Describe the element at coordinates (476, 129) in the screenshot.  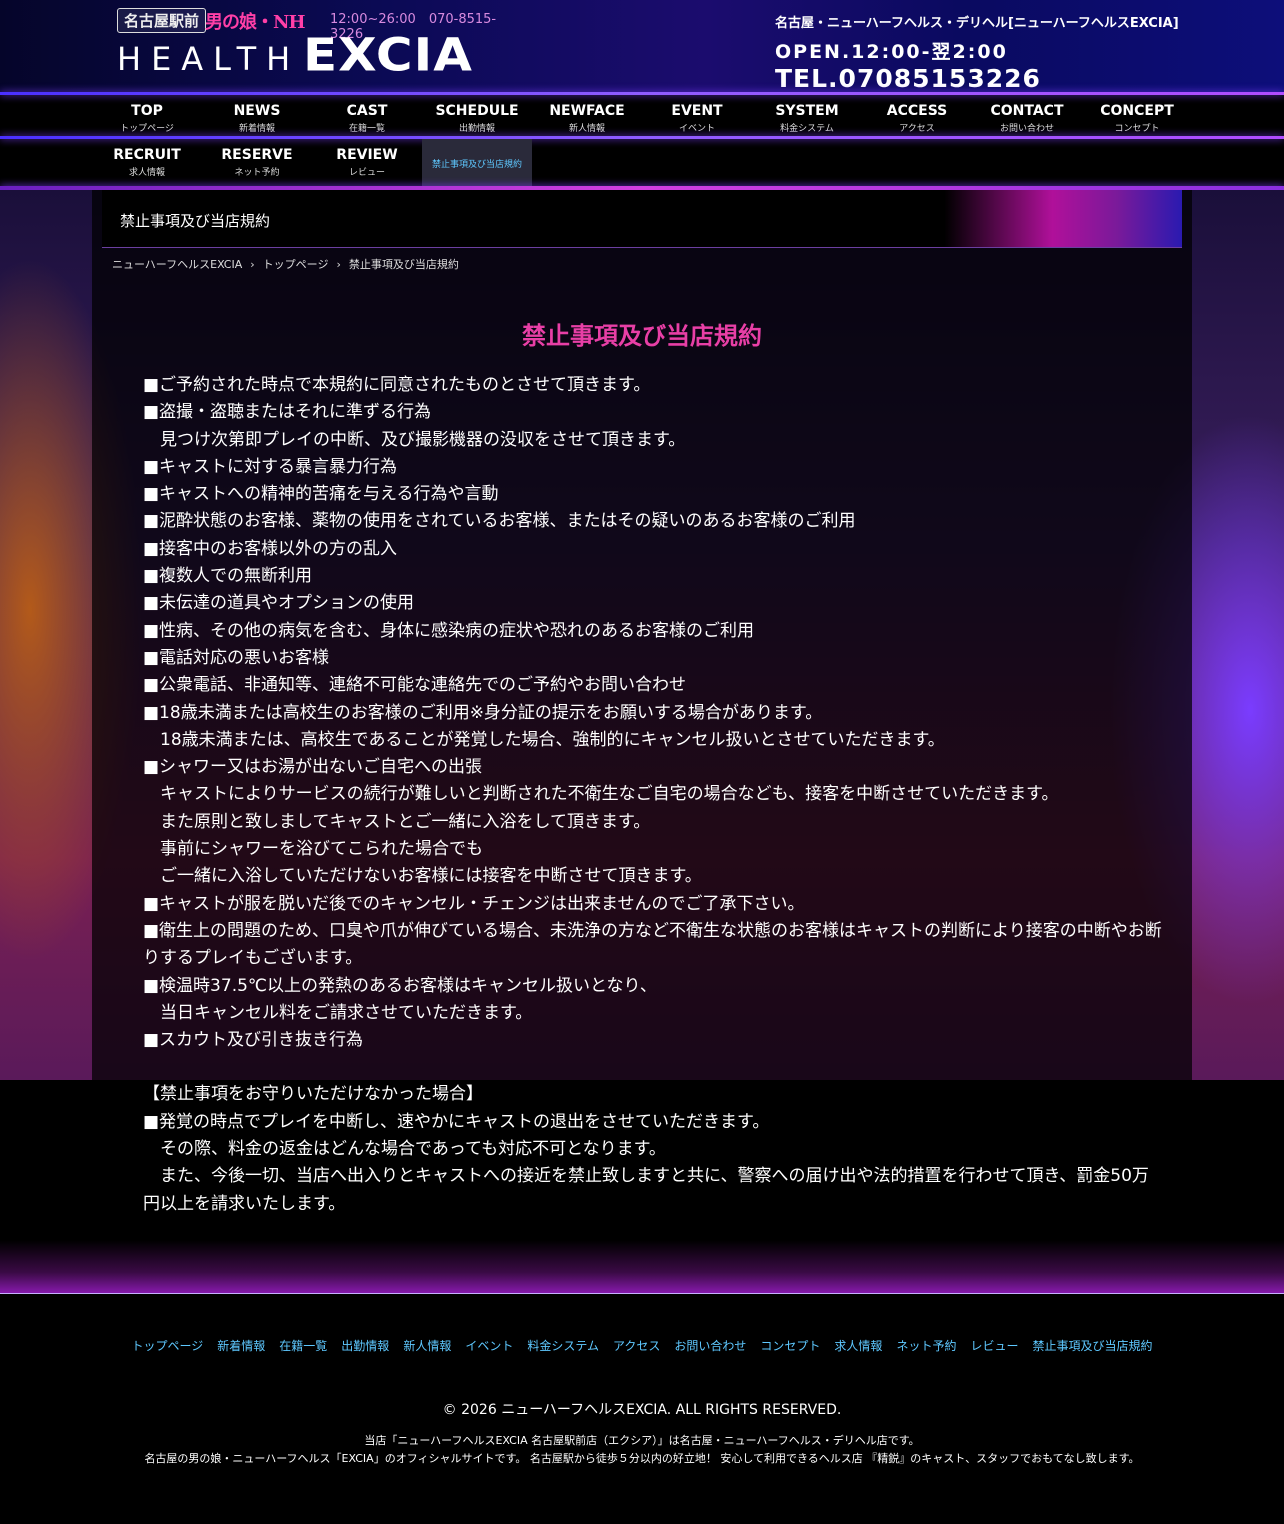
I see `nav-sublabel: 出勤情報` at that location.